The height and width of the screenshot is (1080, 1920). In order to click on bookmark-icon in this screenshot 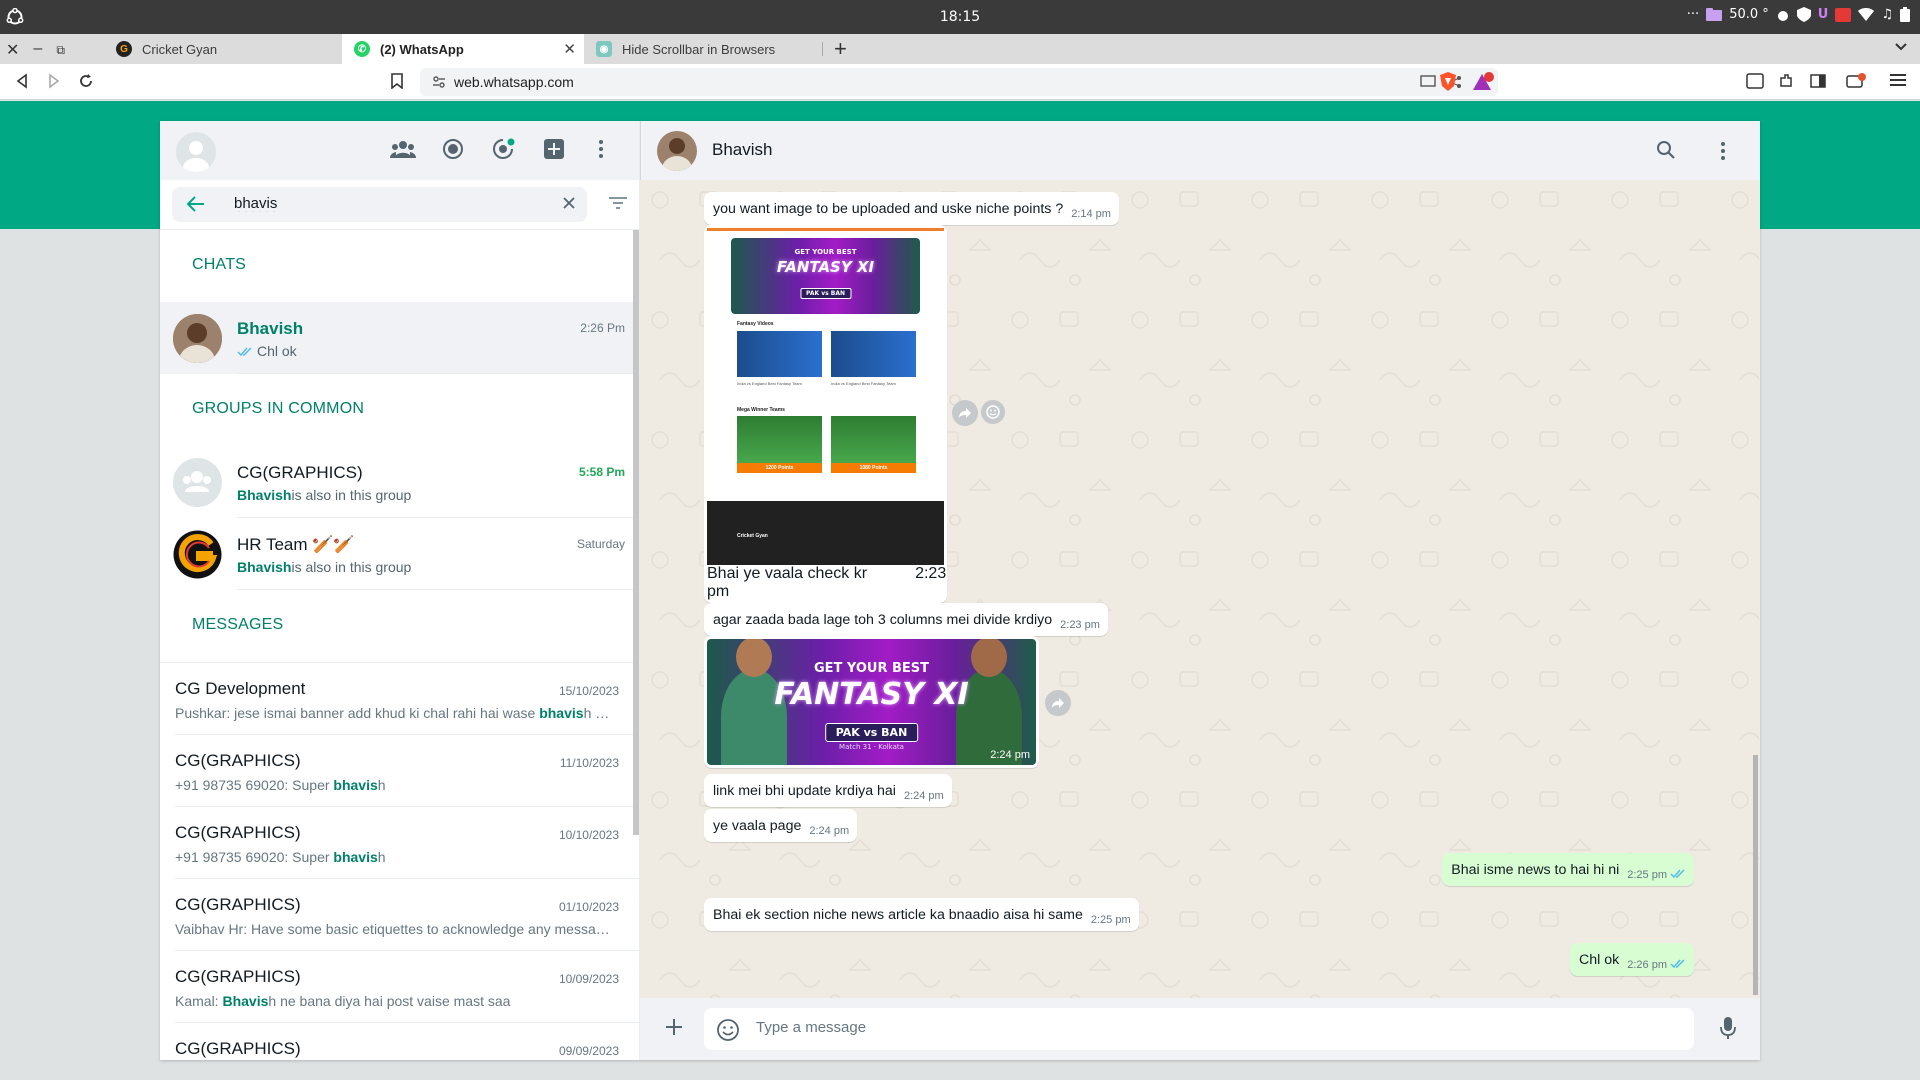, I will do `click(397, 81)`.